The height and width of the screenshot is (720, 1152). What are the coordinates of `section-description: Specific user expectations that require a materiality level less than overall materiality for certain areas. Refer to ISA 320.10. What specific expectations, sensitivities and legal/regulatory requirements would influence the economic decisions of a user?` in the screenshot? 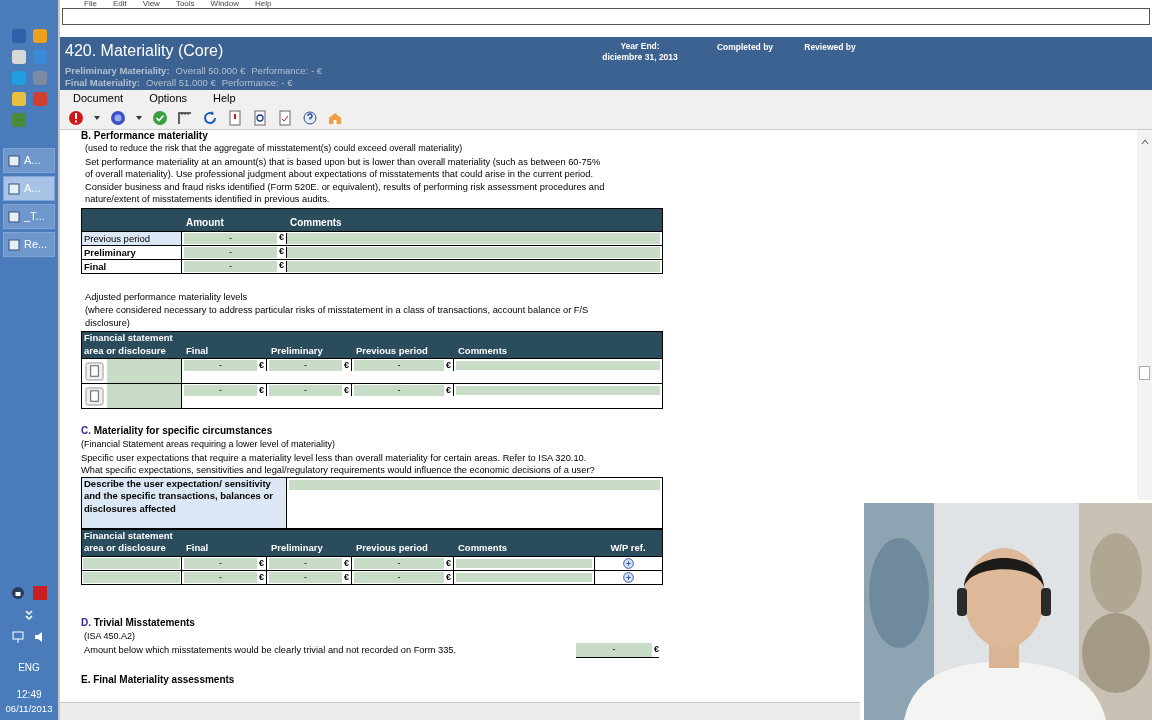 It's located at (338, 464).